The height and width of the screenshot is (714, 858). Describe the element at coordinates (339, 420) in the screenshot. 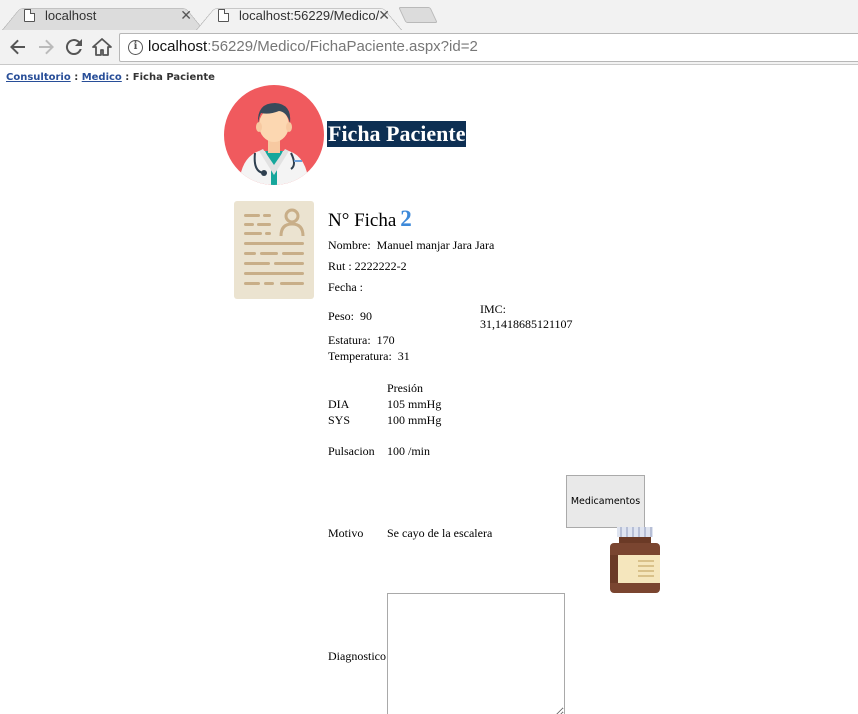

I see `sys-label: SYS` at that location.